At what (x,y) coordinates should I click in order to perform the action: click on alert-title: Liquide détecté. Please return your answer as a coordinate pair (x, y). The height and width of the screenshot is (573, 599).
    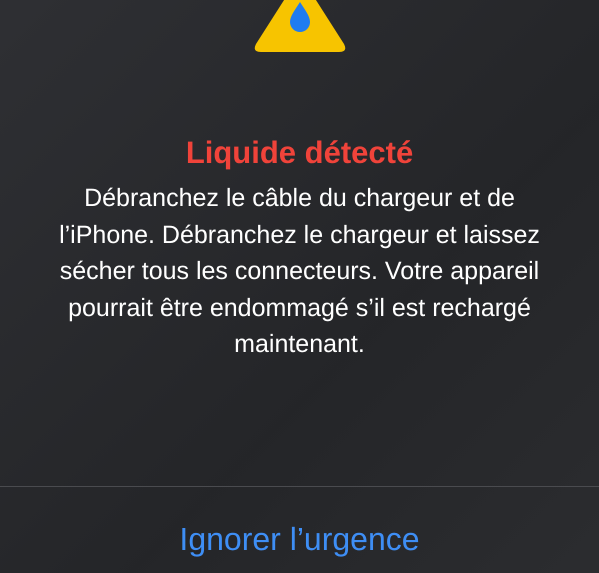
    Looking at the image, I should click on (300, 153).